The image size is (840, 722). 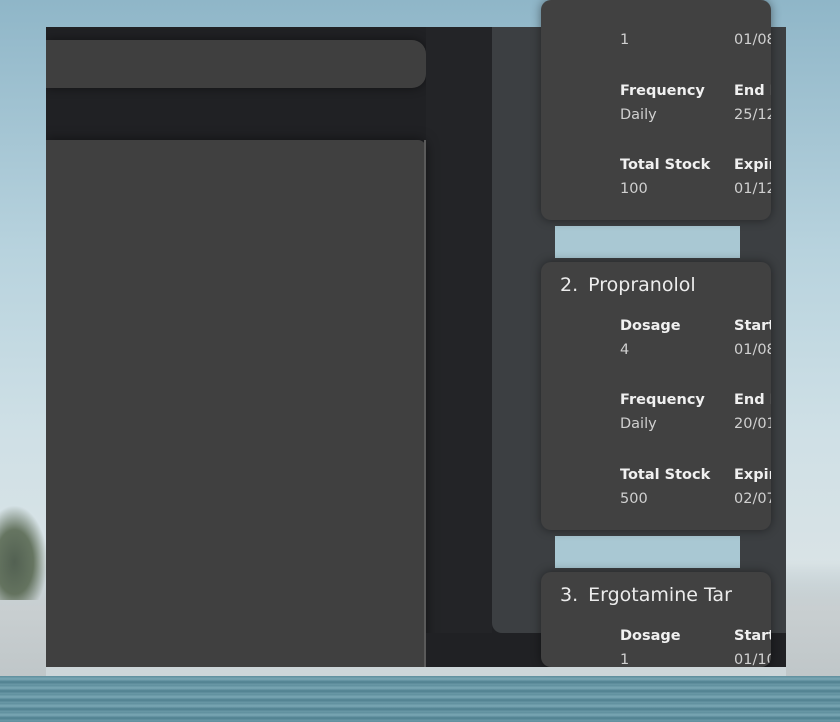 I want to click on medication-name: Ergotamine Tar, so click(x=660, y=595).